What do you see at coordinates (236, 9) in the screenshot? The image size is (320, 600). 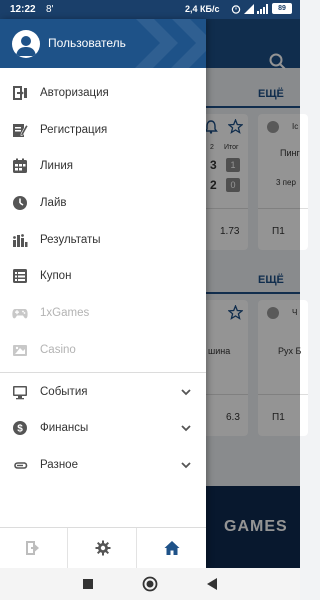 I see `alarm-icon` at bounding box center [236, 9].